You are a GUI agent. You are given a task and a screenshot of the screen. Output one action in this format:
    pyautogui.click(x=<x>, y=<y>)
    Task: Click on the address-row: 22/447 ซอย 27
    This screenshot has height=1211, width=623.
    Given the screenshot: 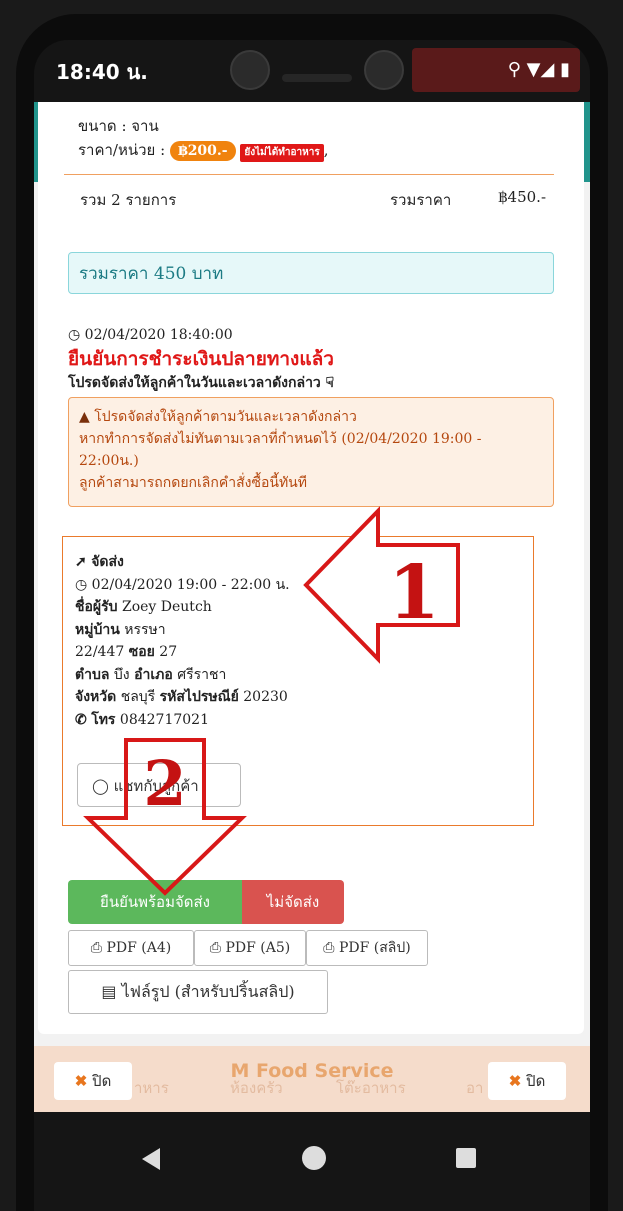 What is the action you would take?
    pyautogui.click(x=298, y=652)
    